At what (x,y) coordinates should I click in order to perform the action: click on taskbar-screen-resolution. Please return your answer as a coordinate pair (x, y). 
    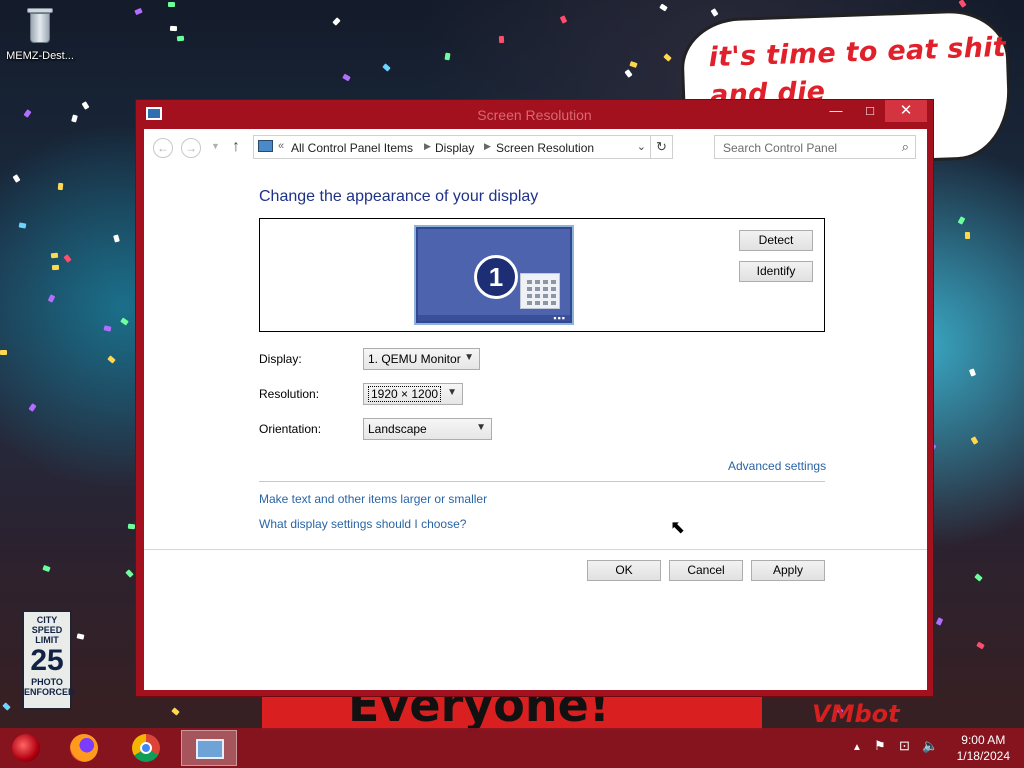
    Looking at the image, I should click on (209, 748).